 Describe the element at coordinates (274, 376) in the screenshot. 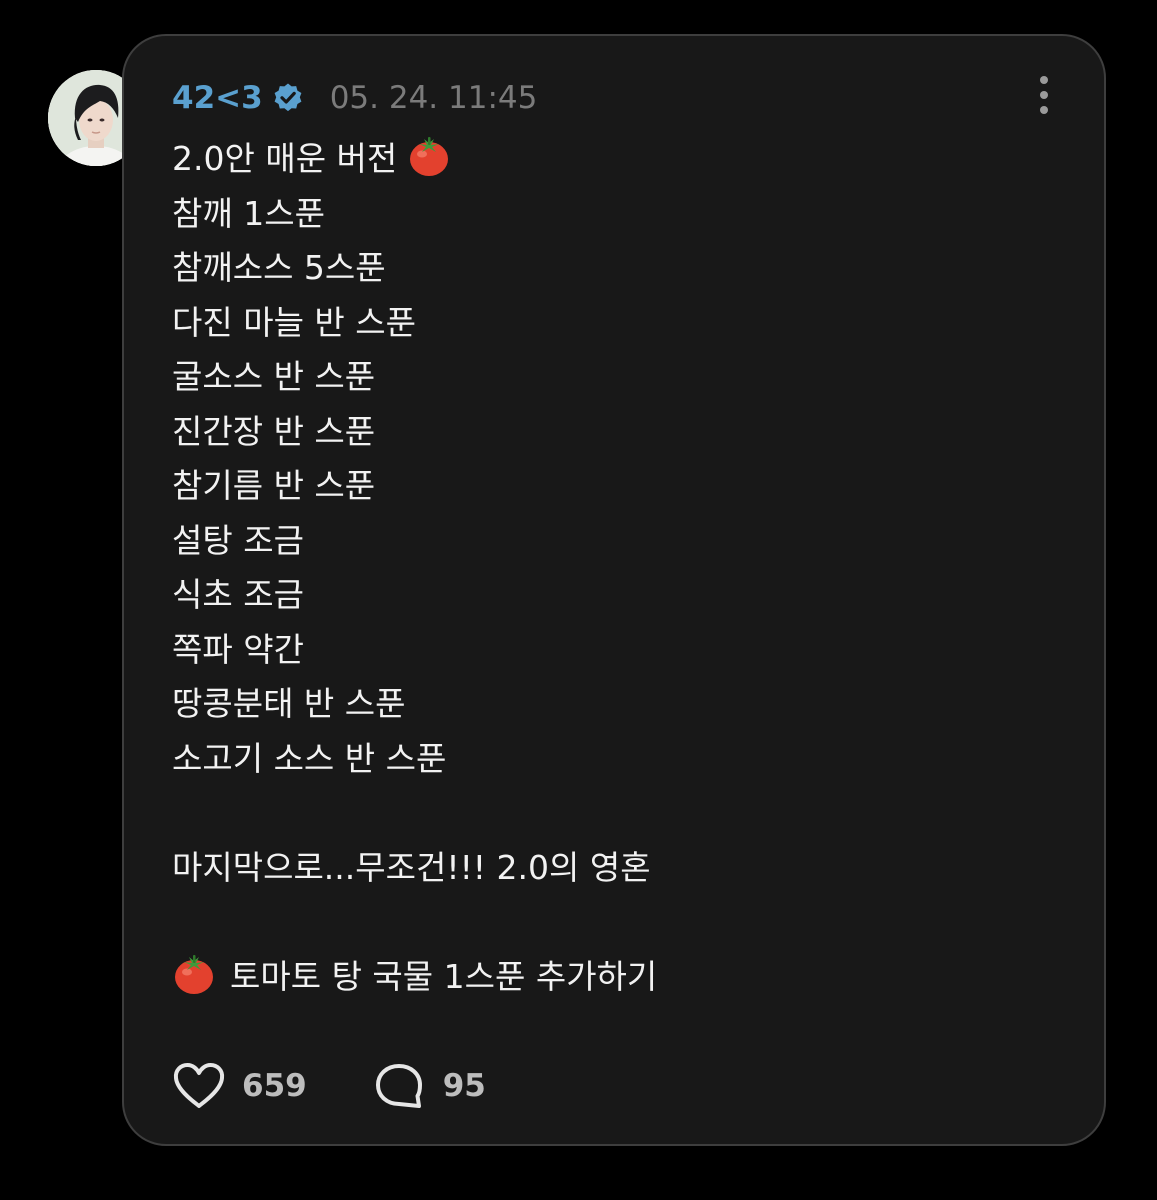

I see `ingredient-line: 굴소스 반 스푼` at that location.